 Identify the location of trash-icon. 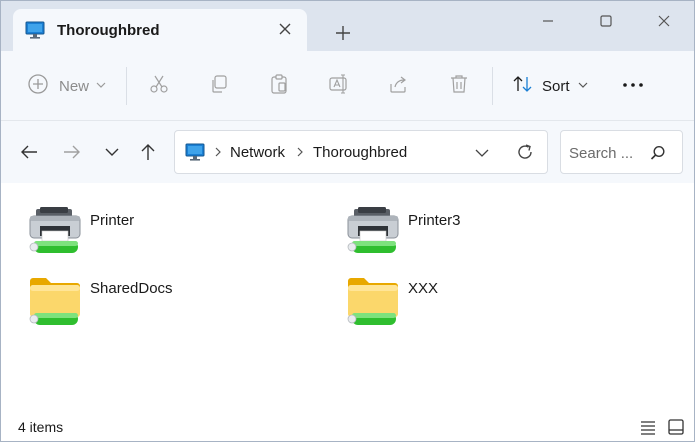
(459, 84).